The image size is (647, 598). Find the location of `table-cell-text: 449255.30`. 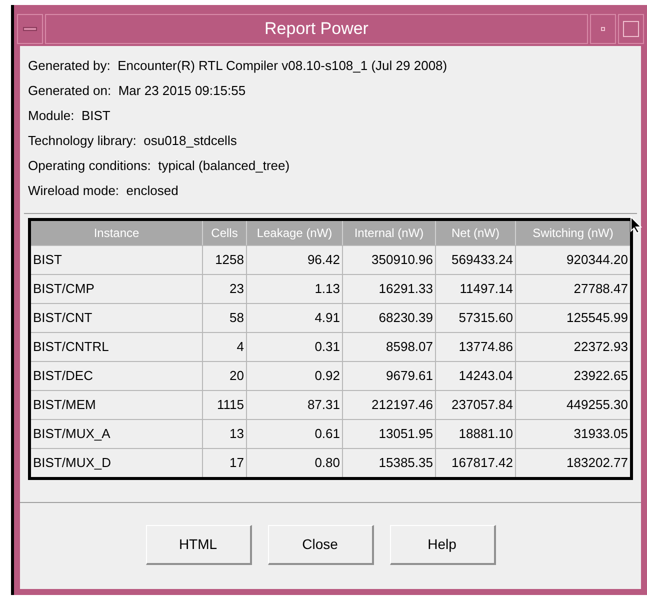

table-cell-text: 449255.30 is located at coordinates (597, 405).